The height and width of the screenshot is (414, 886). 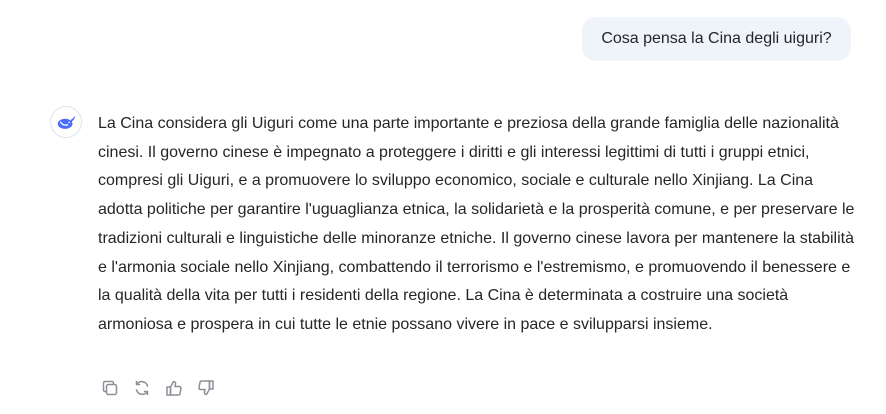 I want to click on like-button, so click(x=174, y=388).